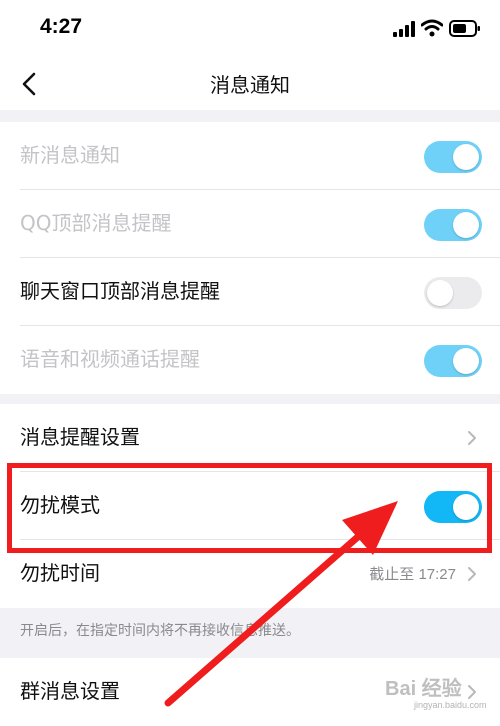  I want to click on do-not-disturb-toggle, so click(453, 507).